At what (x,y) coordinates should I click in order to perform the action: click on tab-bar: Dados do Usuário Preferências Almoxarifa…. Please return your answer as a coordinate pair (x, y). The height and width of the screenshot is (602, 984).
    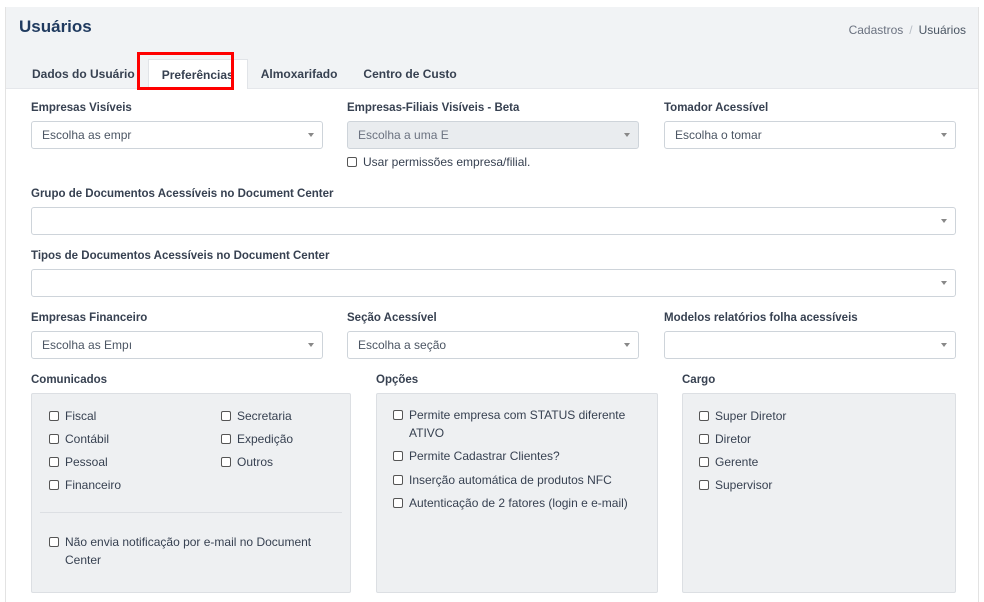
    Looking at the image, I should click on (244, 74).